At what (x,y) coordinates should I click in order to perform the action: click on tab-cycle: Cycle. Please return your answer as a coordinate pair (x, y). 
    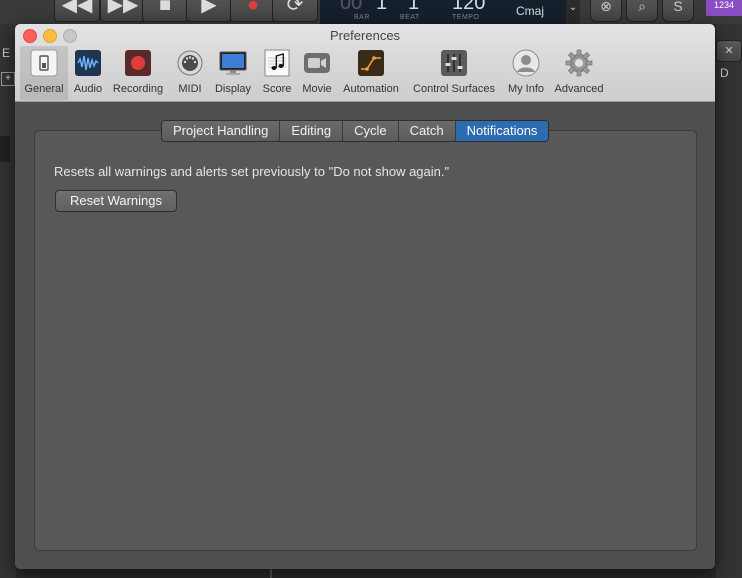
    Looking at the image, I should click on (371, 131).